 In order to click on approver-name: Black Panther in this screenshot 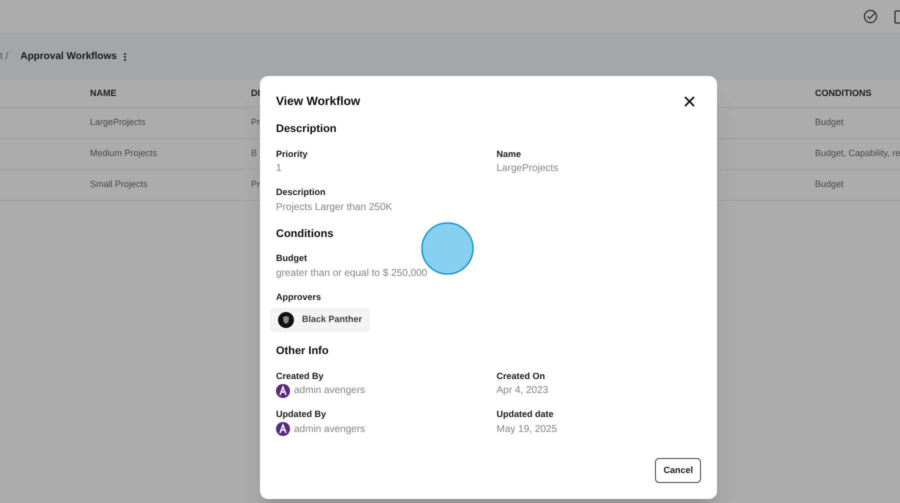, I will do `click(332, 319)`.